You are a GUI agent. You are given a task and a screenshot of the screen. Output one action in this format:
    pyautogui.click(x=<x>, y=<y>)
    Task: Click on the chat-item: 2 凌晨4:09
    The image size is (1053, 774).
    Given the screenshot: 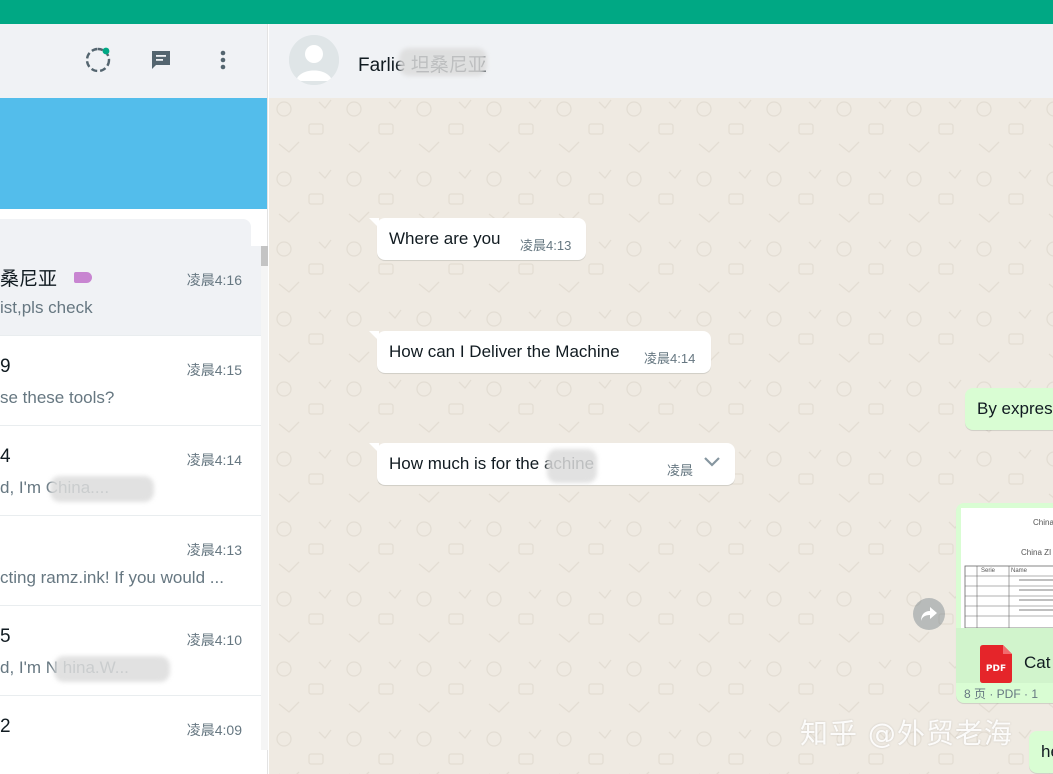 What is the action you would take?
    pyautogui.click(x=130, y=735)
    